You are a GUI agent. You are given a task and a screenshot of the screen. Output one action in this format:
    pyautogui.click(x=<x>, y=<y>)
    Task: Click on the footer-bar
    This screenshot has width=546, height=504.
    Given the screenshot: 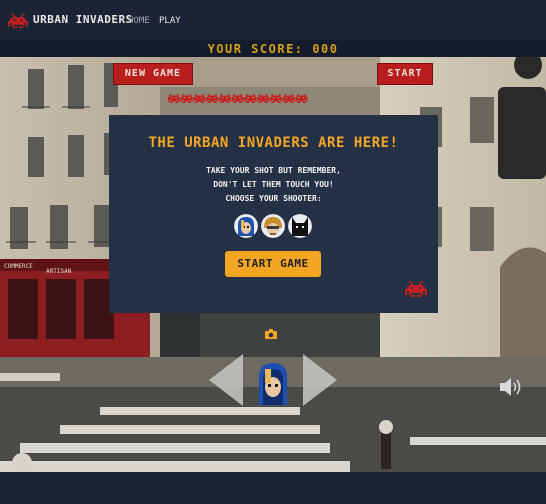 What is the action you would take?
    pyautogui.click(x=273, y=488)
    